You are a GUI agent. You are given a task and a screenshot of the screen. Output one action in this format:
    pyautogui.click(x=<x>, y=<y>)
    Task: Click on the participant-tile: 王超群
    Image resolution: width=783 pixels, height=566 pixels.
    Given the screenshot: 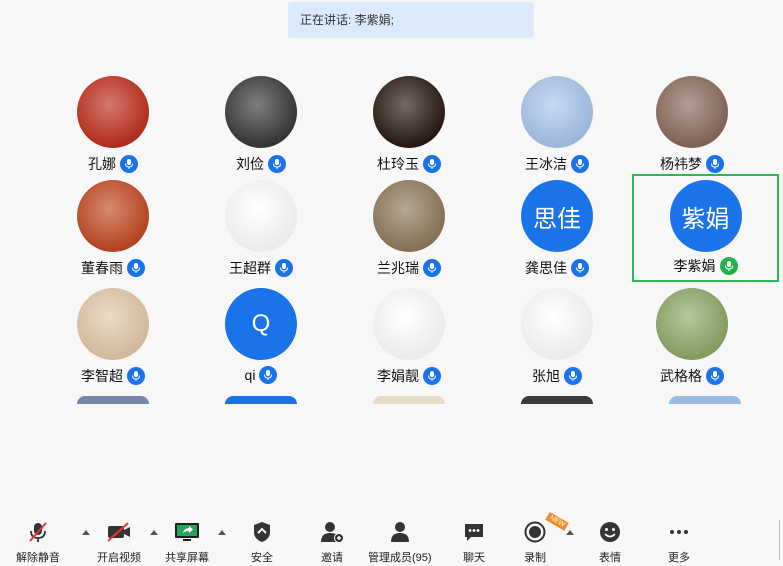 What is the action you would take?
    pyautogui.click(x=261, y=235)
    